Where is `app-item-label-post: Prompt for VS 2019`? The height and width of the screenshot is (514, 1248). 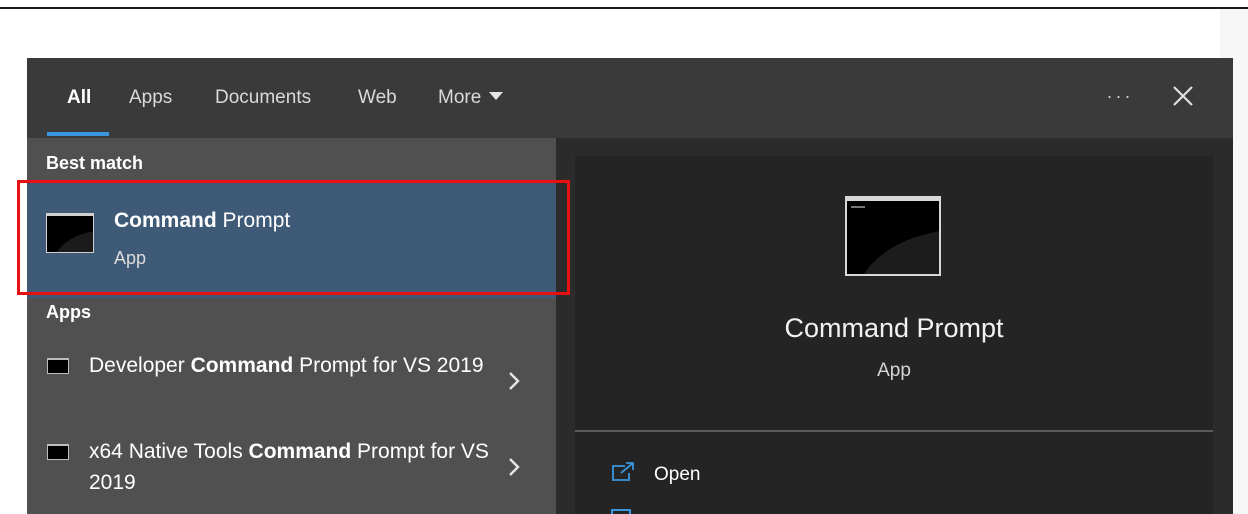
app-item-label-post: Prompt for VS 2019 is located at coordinates (388, 365).